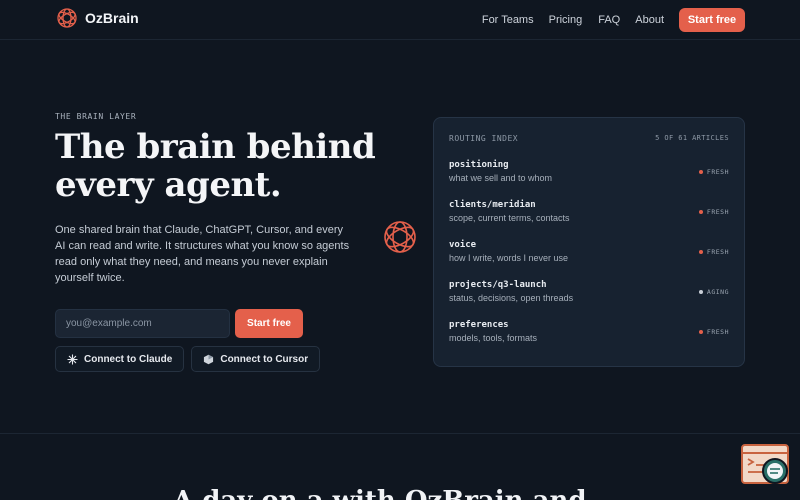 This screenshot has width=800, height=500. What do you see at coordinates (484, 138) in the screenshot?
I see `routing-title: ROUTING INDEX` at bounding box center [484, 138].